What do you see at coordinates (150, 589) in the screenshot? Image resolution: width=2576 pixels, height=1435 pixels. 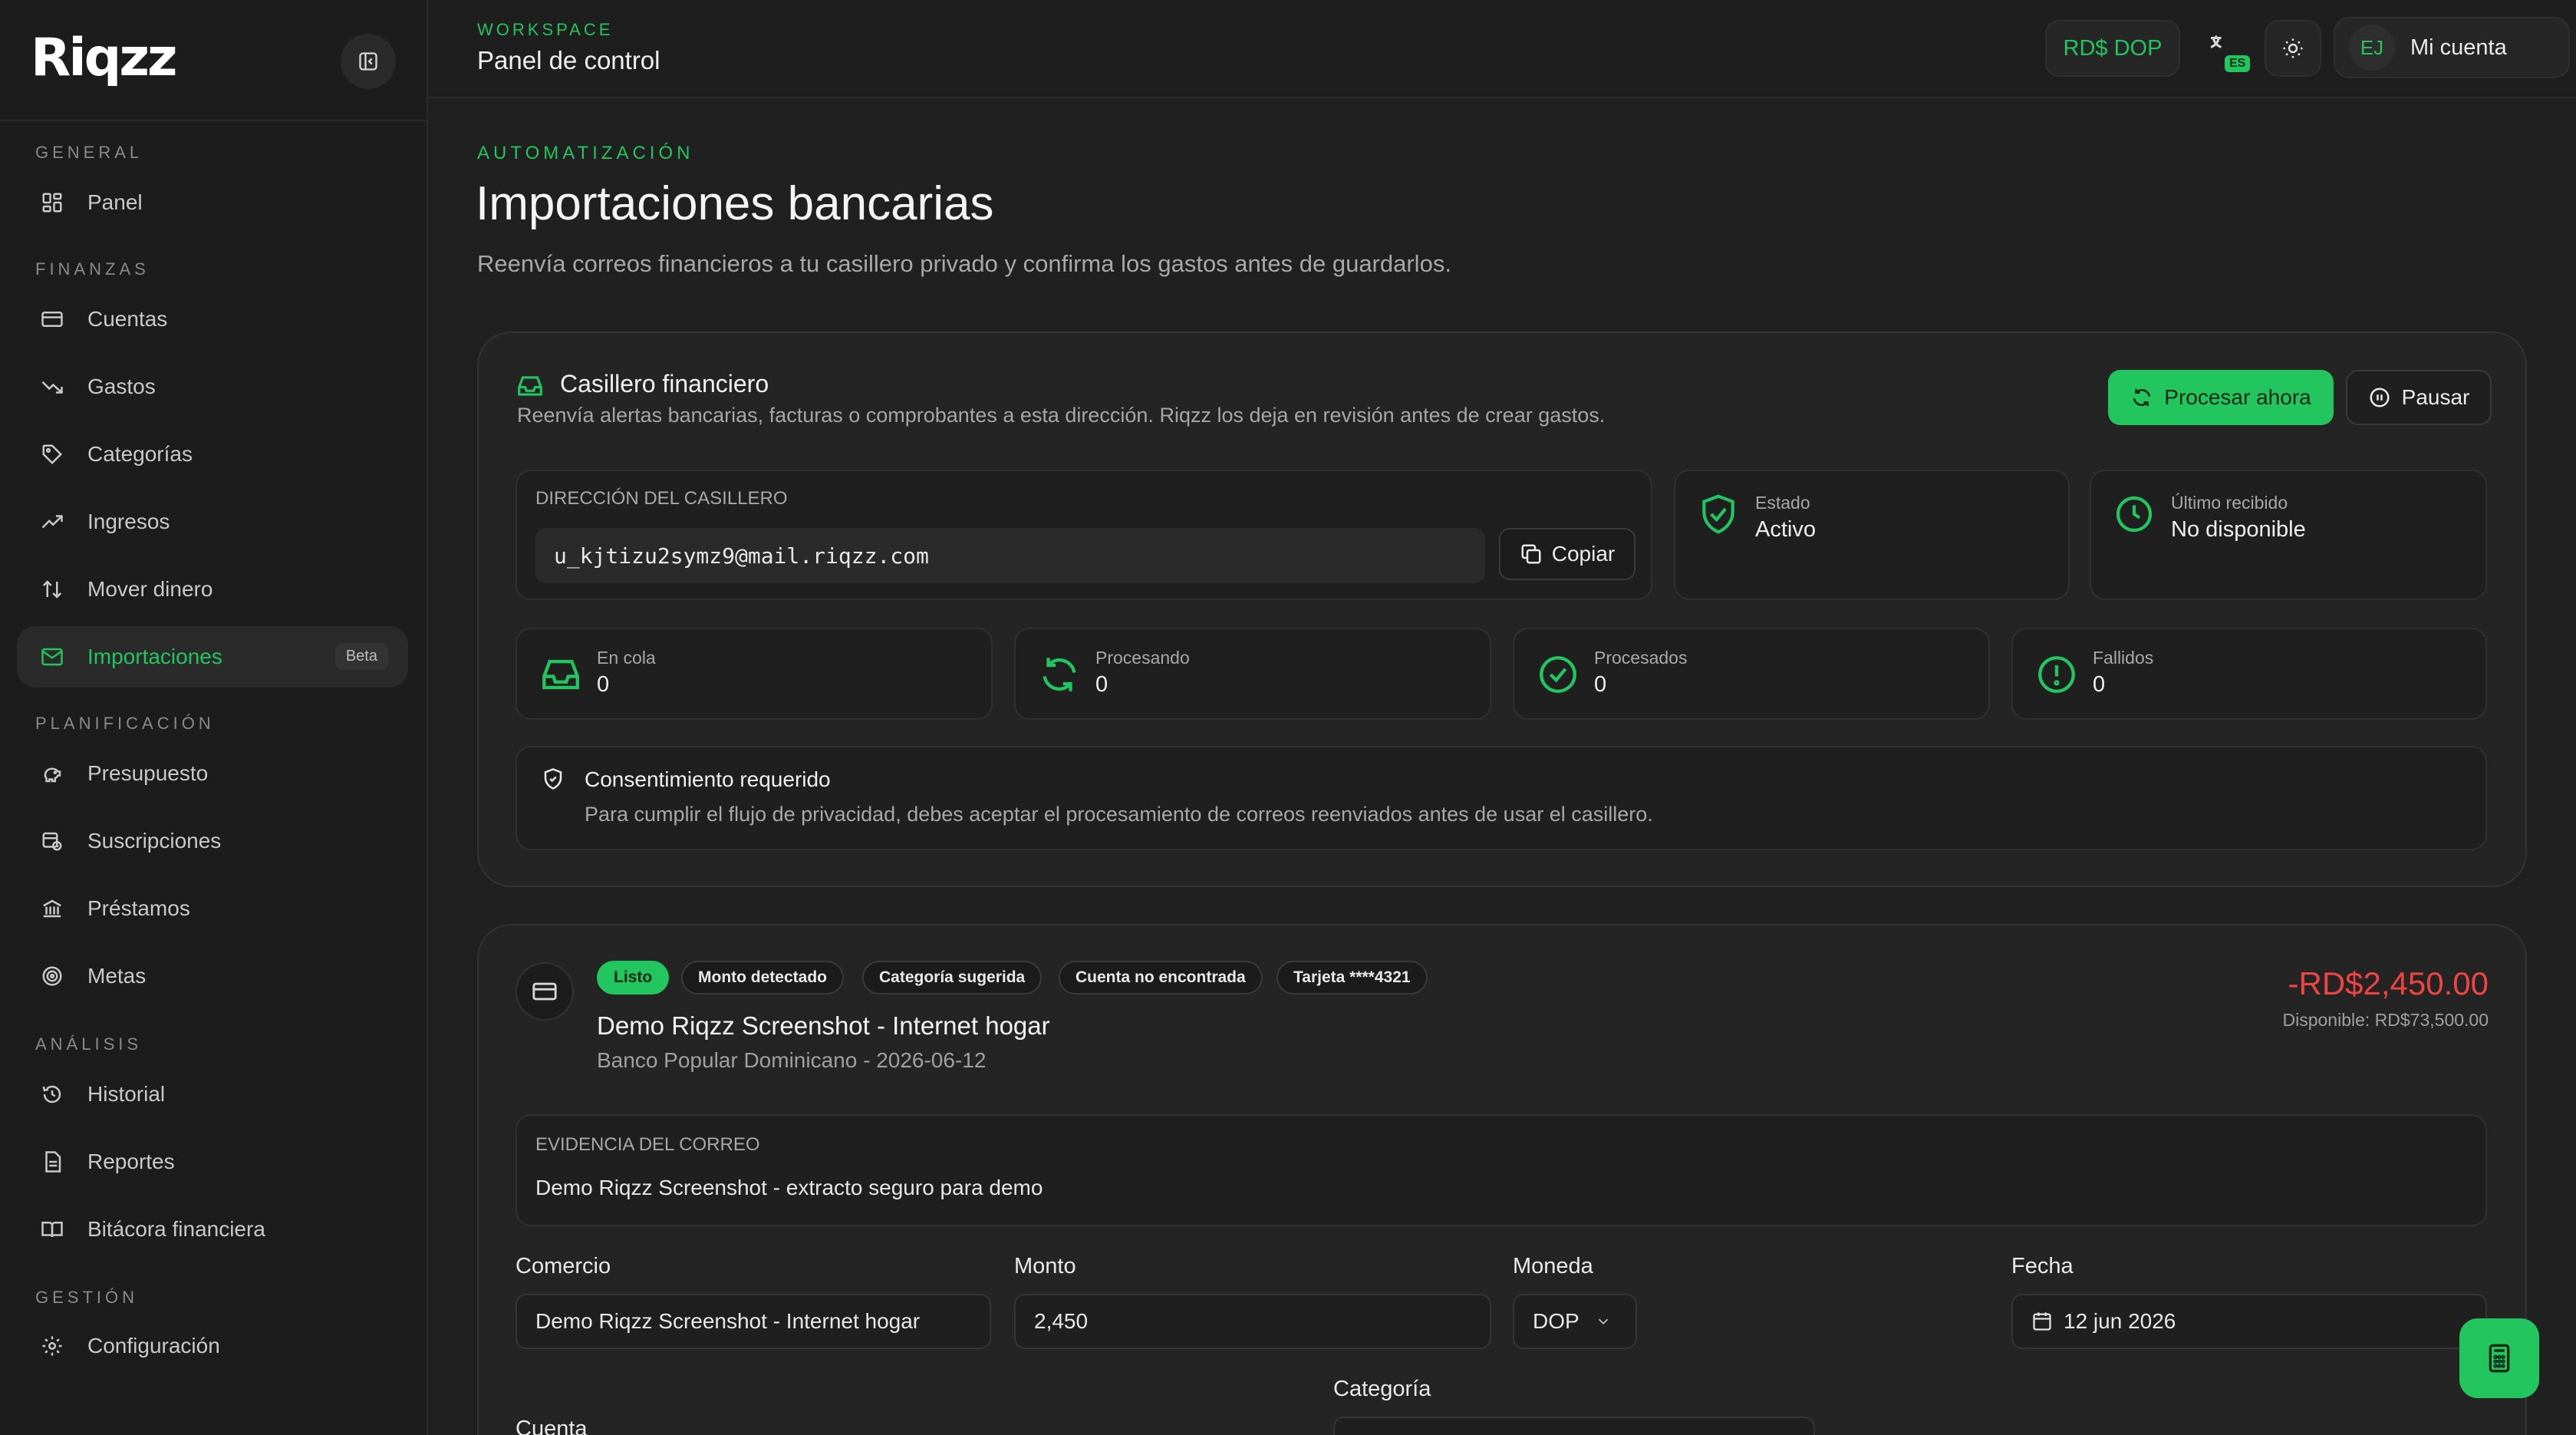 I see `sidebar-item-label: Mover dinero` at bounding box center [150, 589].